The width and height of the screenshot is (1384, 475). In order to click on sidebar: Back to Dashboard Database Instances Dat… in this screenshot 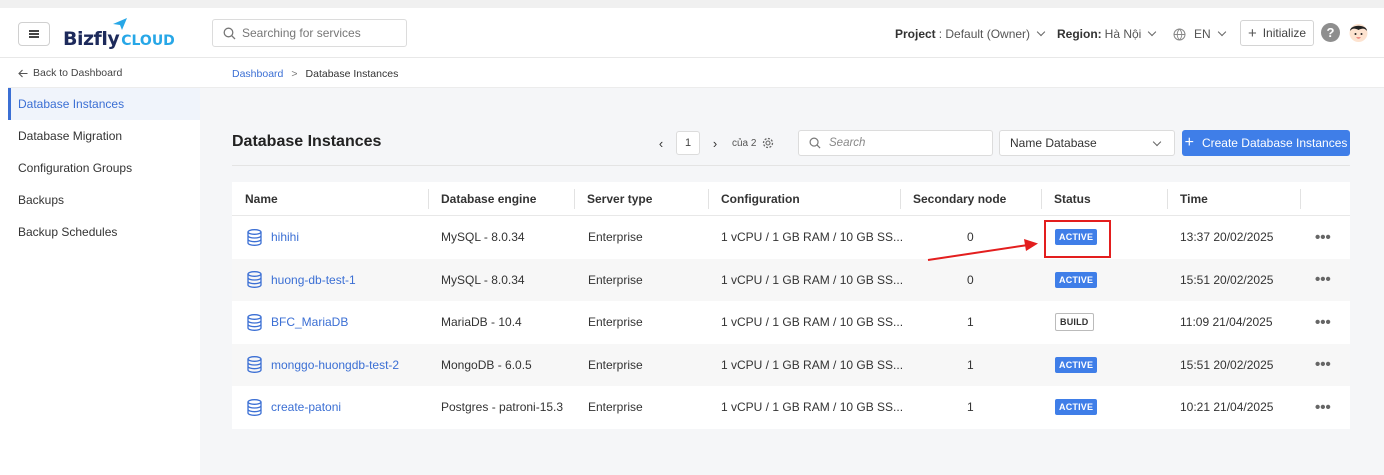, I will do `click(100, 266)`.